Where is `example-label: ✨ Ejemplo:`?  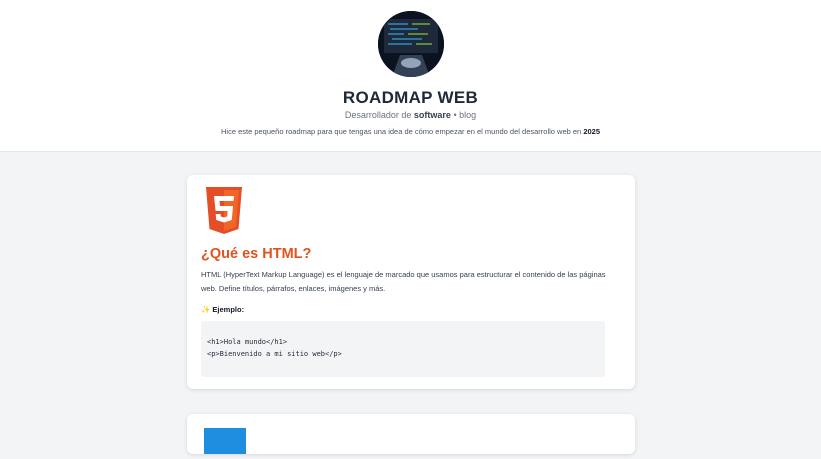 example-label: ✨ Ejemplo: is located at coordinates (223, 309).